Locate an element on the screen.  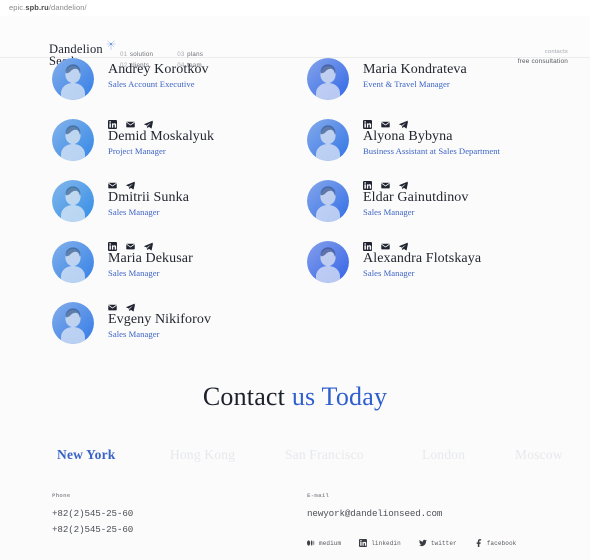
member-name: Dmitrii Sunka is located at coordinates (149, 197).